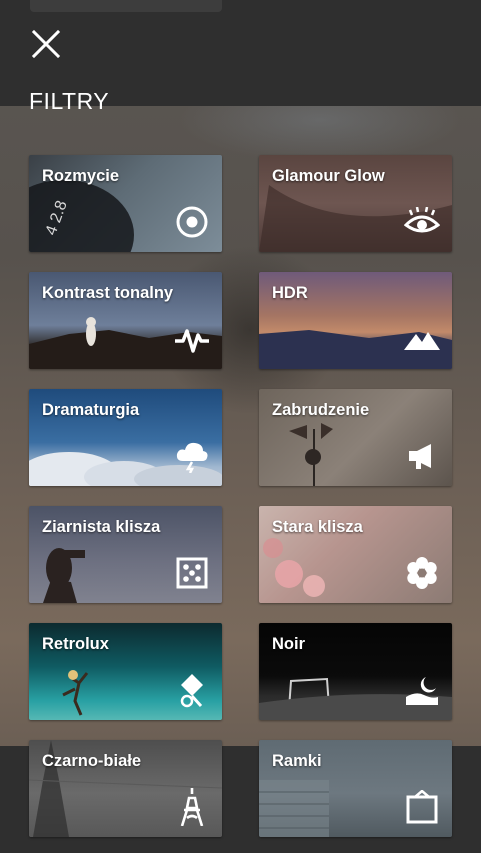  I want to click on filter-label: Ziarnista klisza, so click(101, 527).